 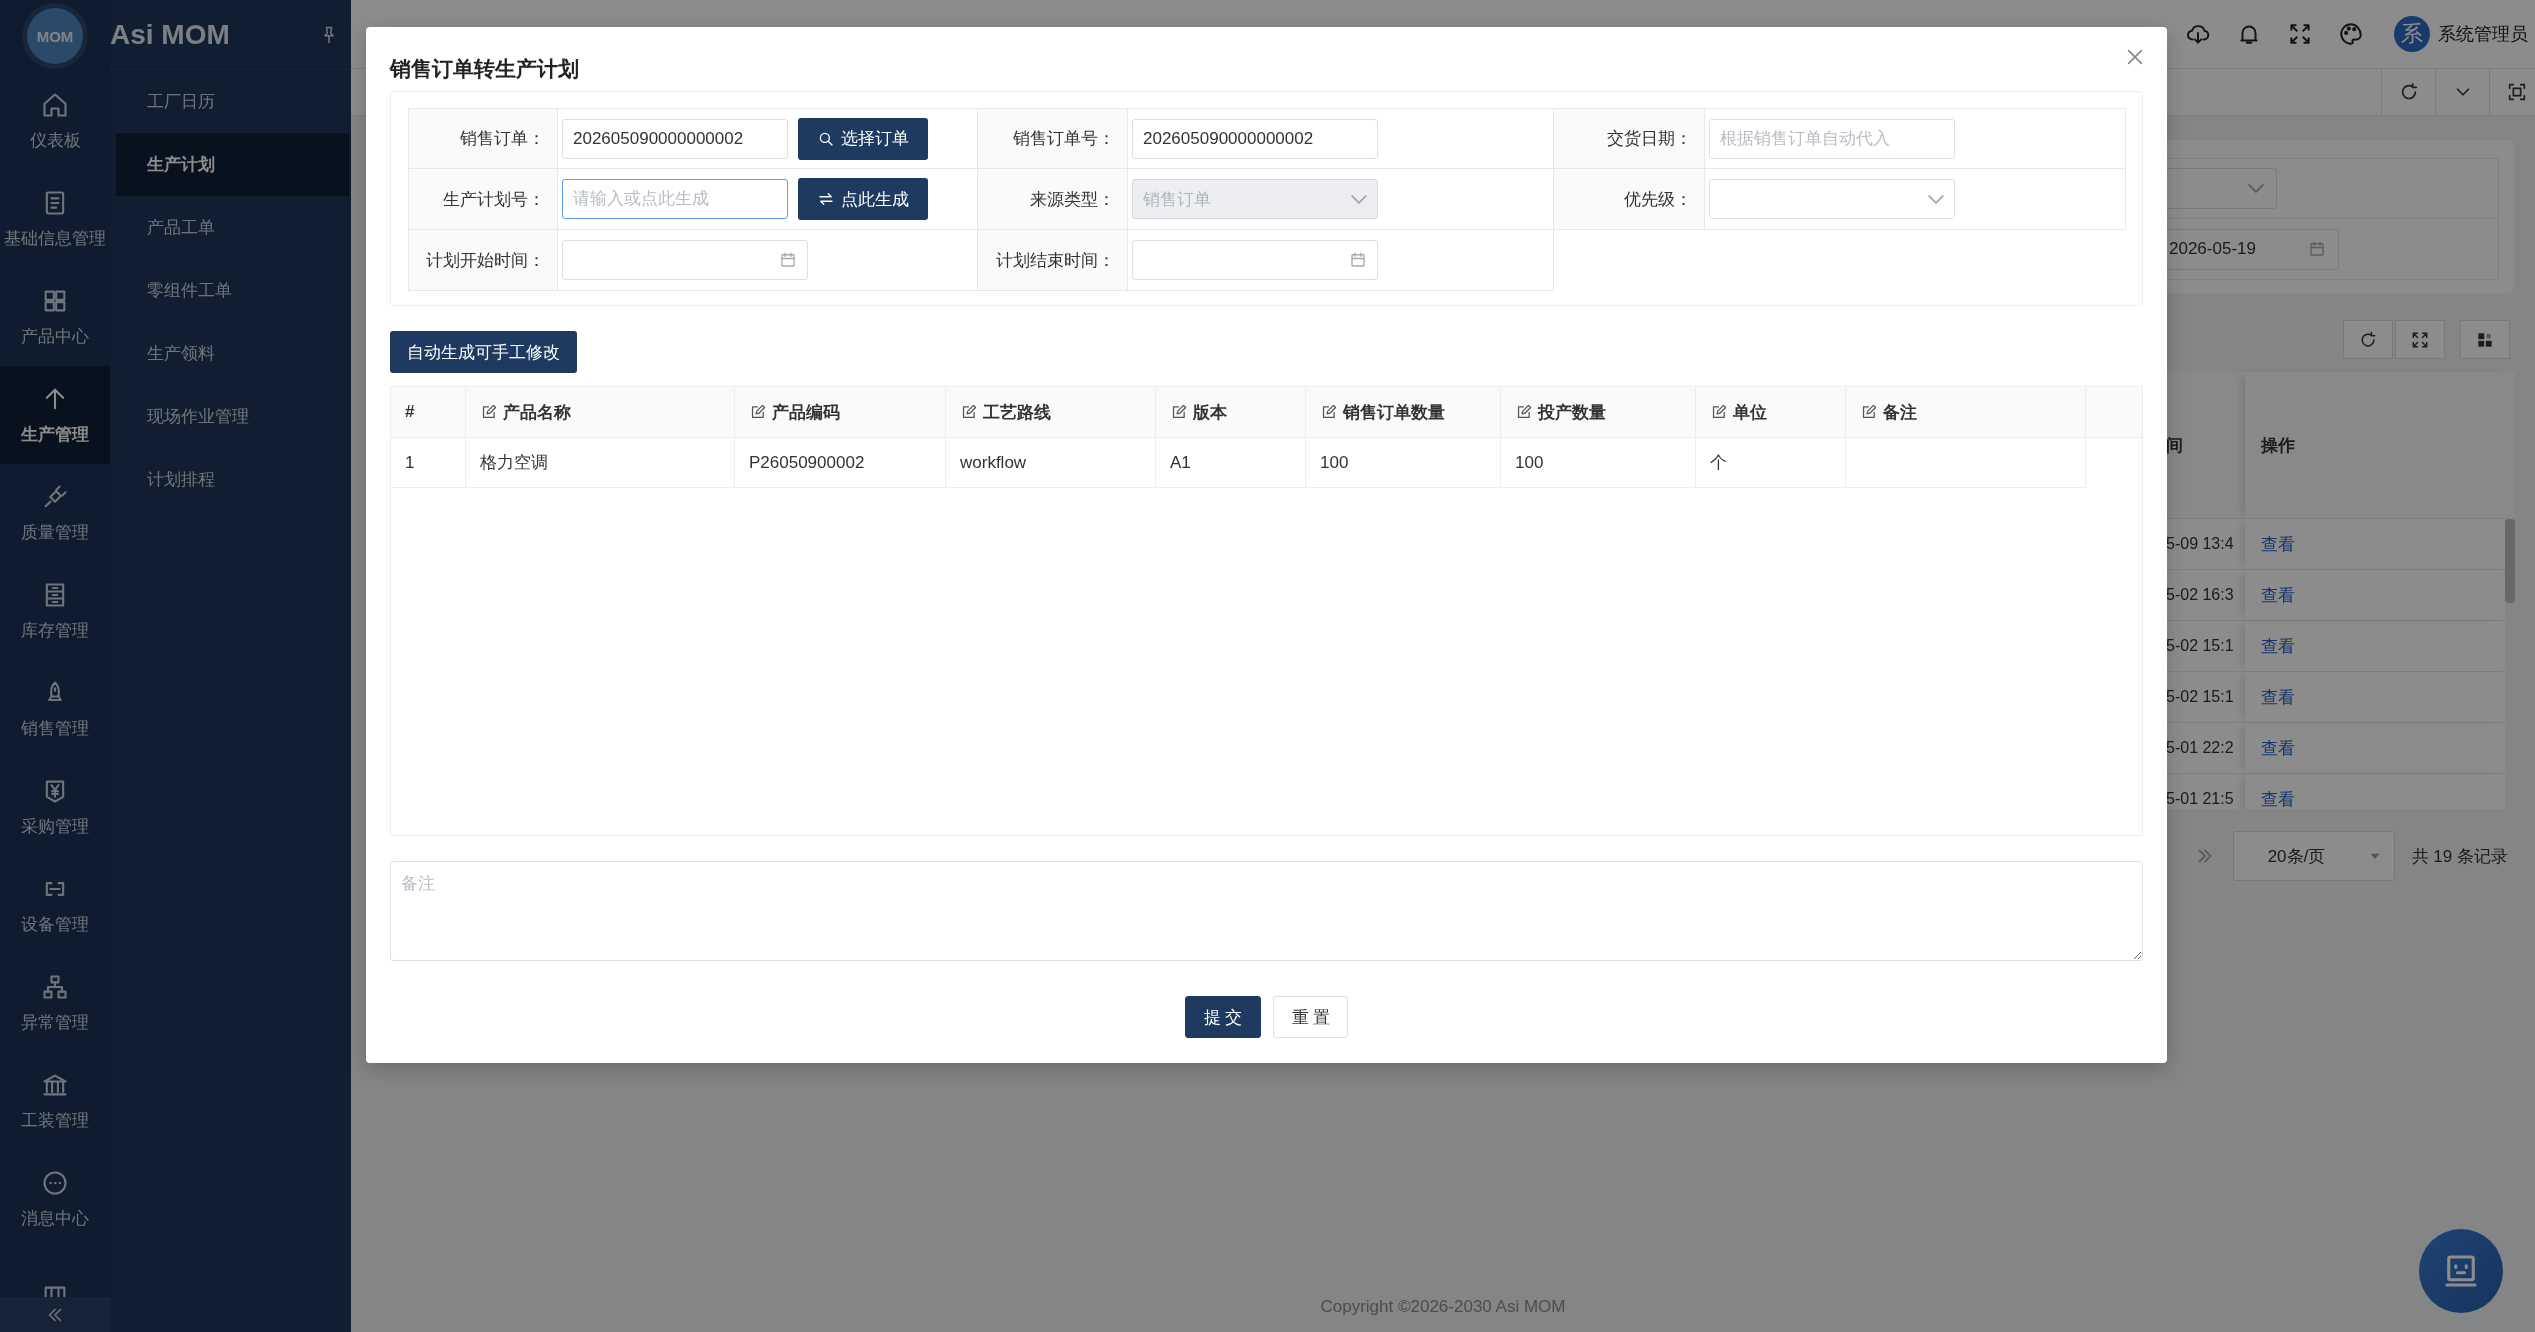 What do you see at coordinates (1053, 260) in the screenshot?
I see `field-label: 计划结束时间：` at bounding box center [1053, 260].